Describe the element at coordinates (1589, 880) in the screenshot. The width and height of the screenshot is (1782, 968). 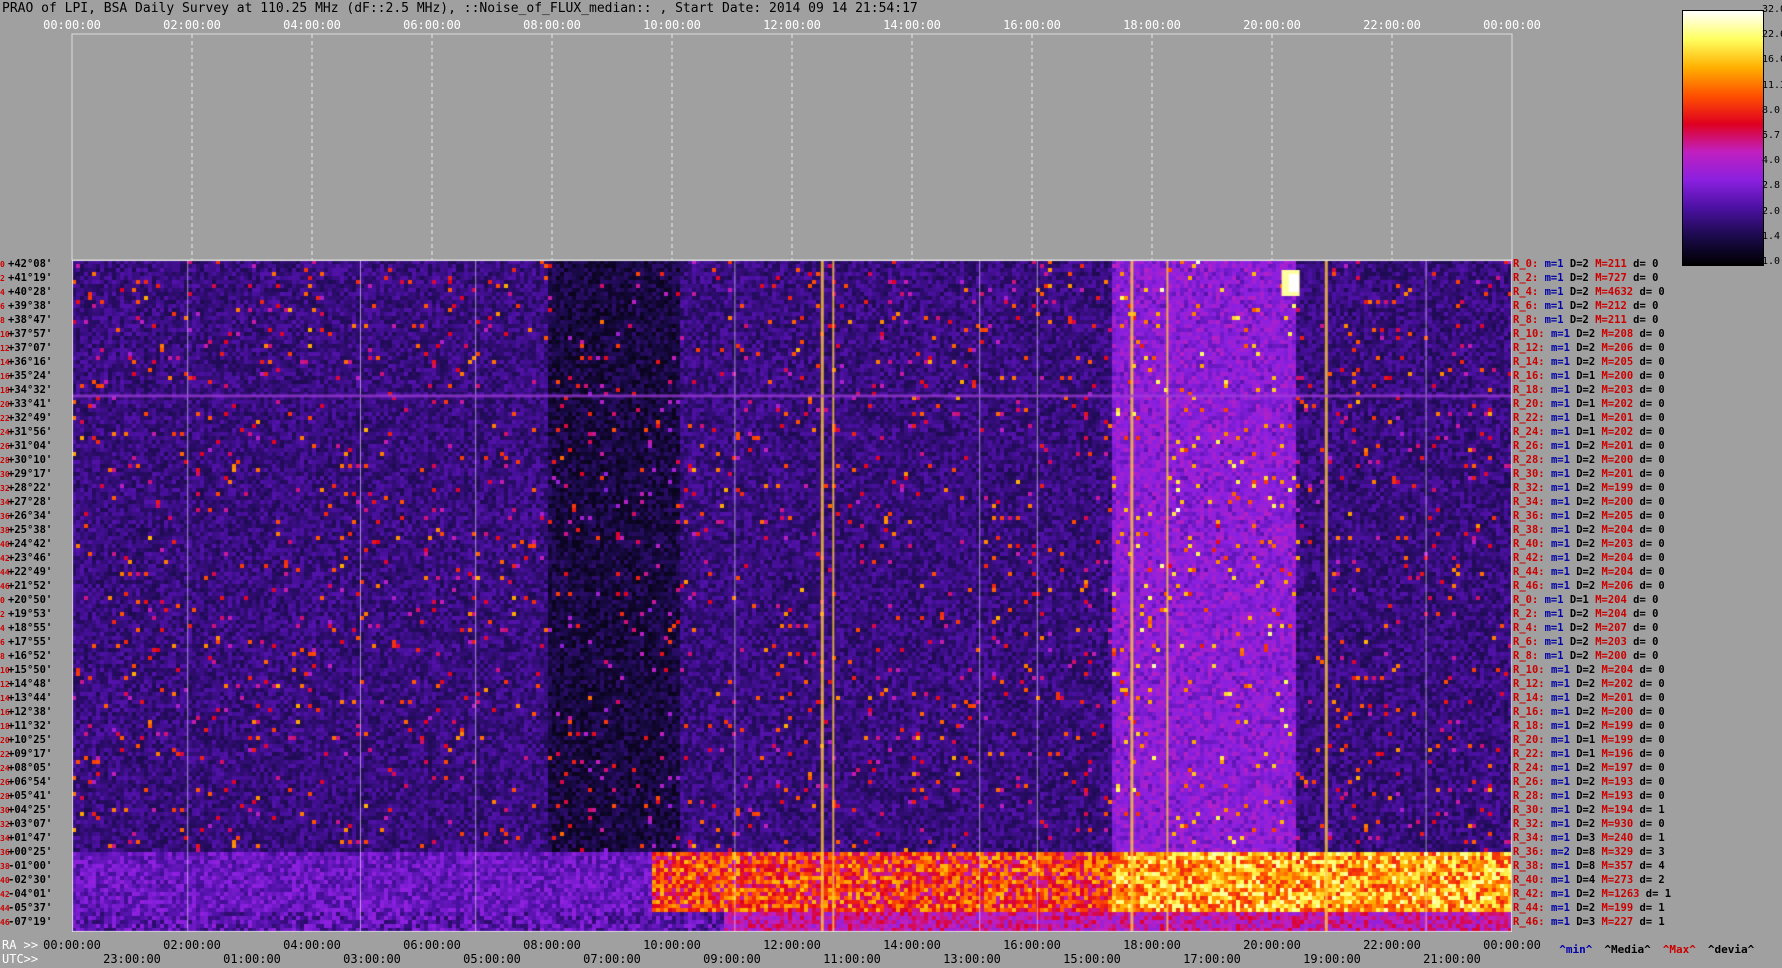
I see `row-stat-d: D=4` at that location.